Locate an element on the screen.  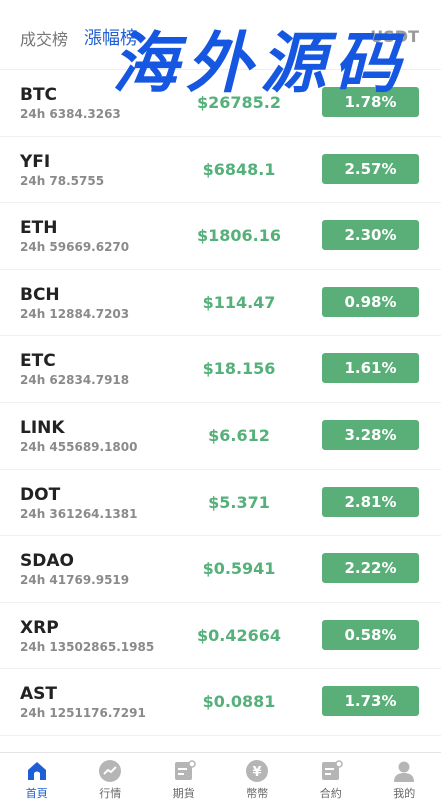
ticker-volume: 24h 12884.7203 is located at coordinates (75, 313).